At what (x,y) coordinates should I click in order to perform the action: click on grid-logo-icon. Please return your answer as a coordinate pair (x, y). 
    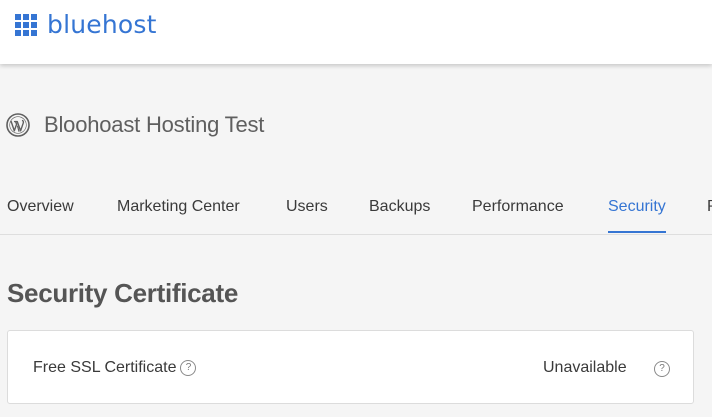
    Looking at the image, I should click on (26, 25).